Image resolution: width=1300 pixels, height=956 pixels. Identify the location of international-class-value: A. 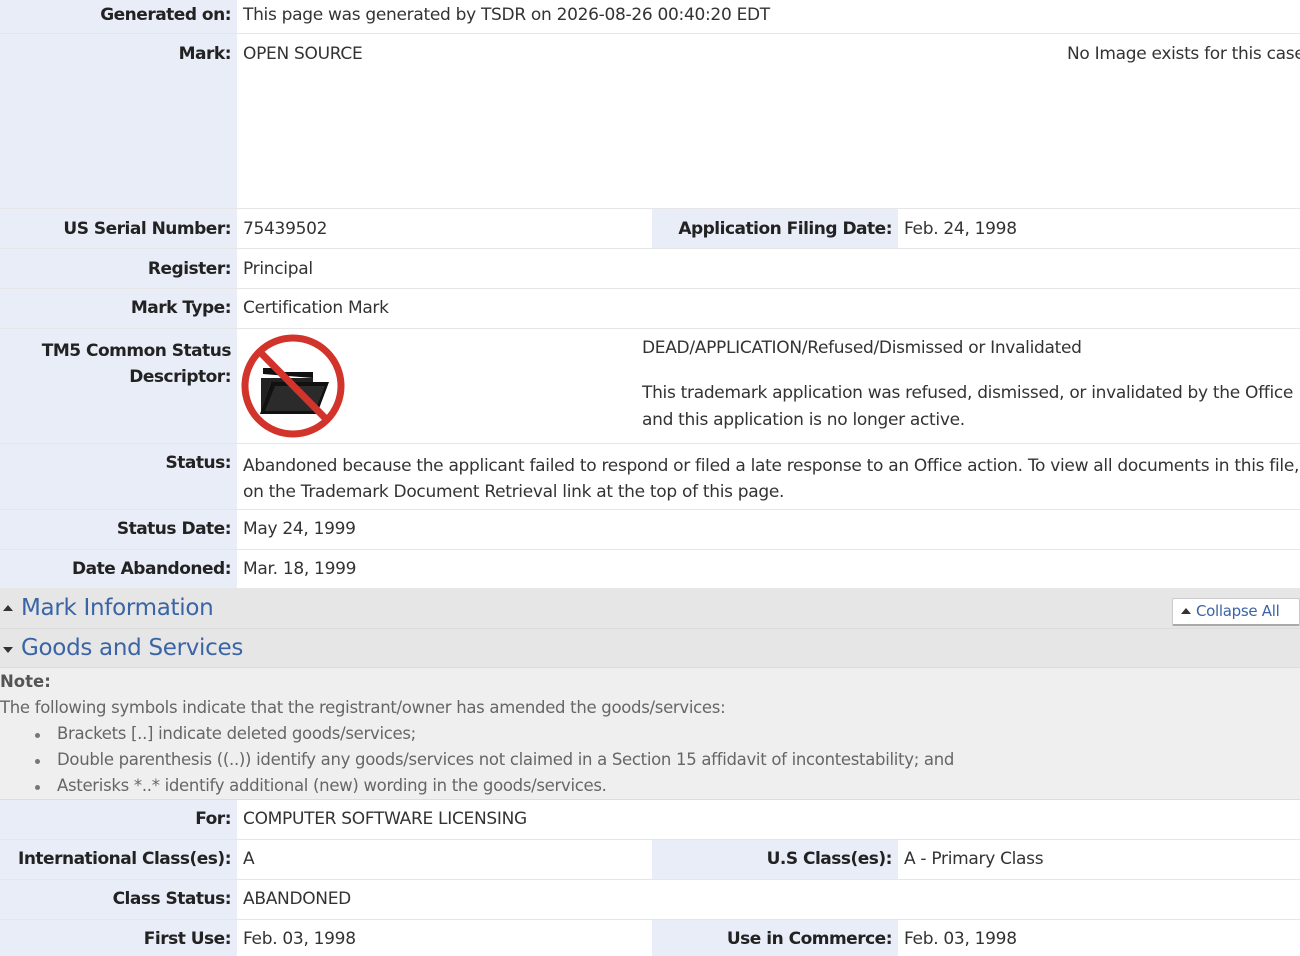
(249, 859).